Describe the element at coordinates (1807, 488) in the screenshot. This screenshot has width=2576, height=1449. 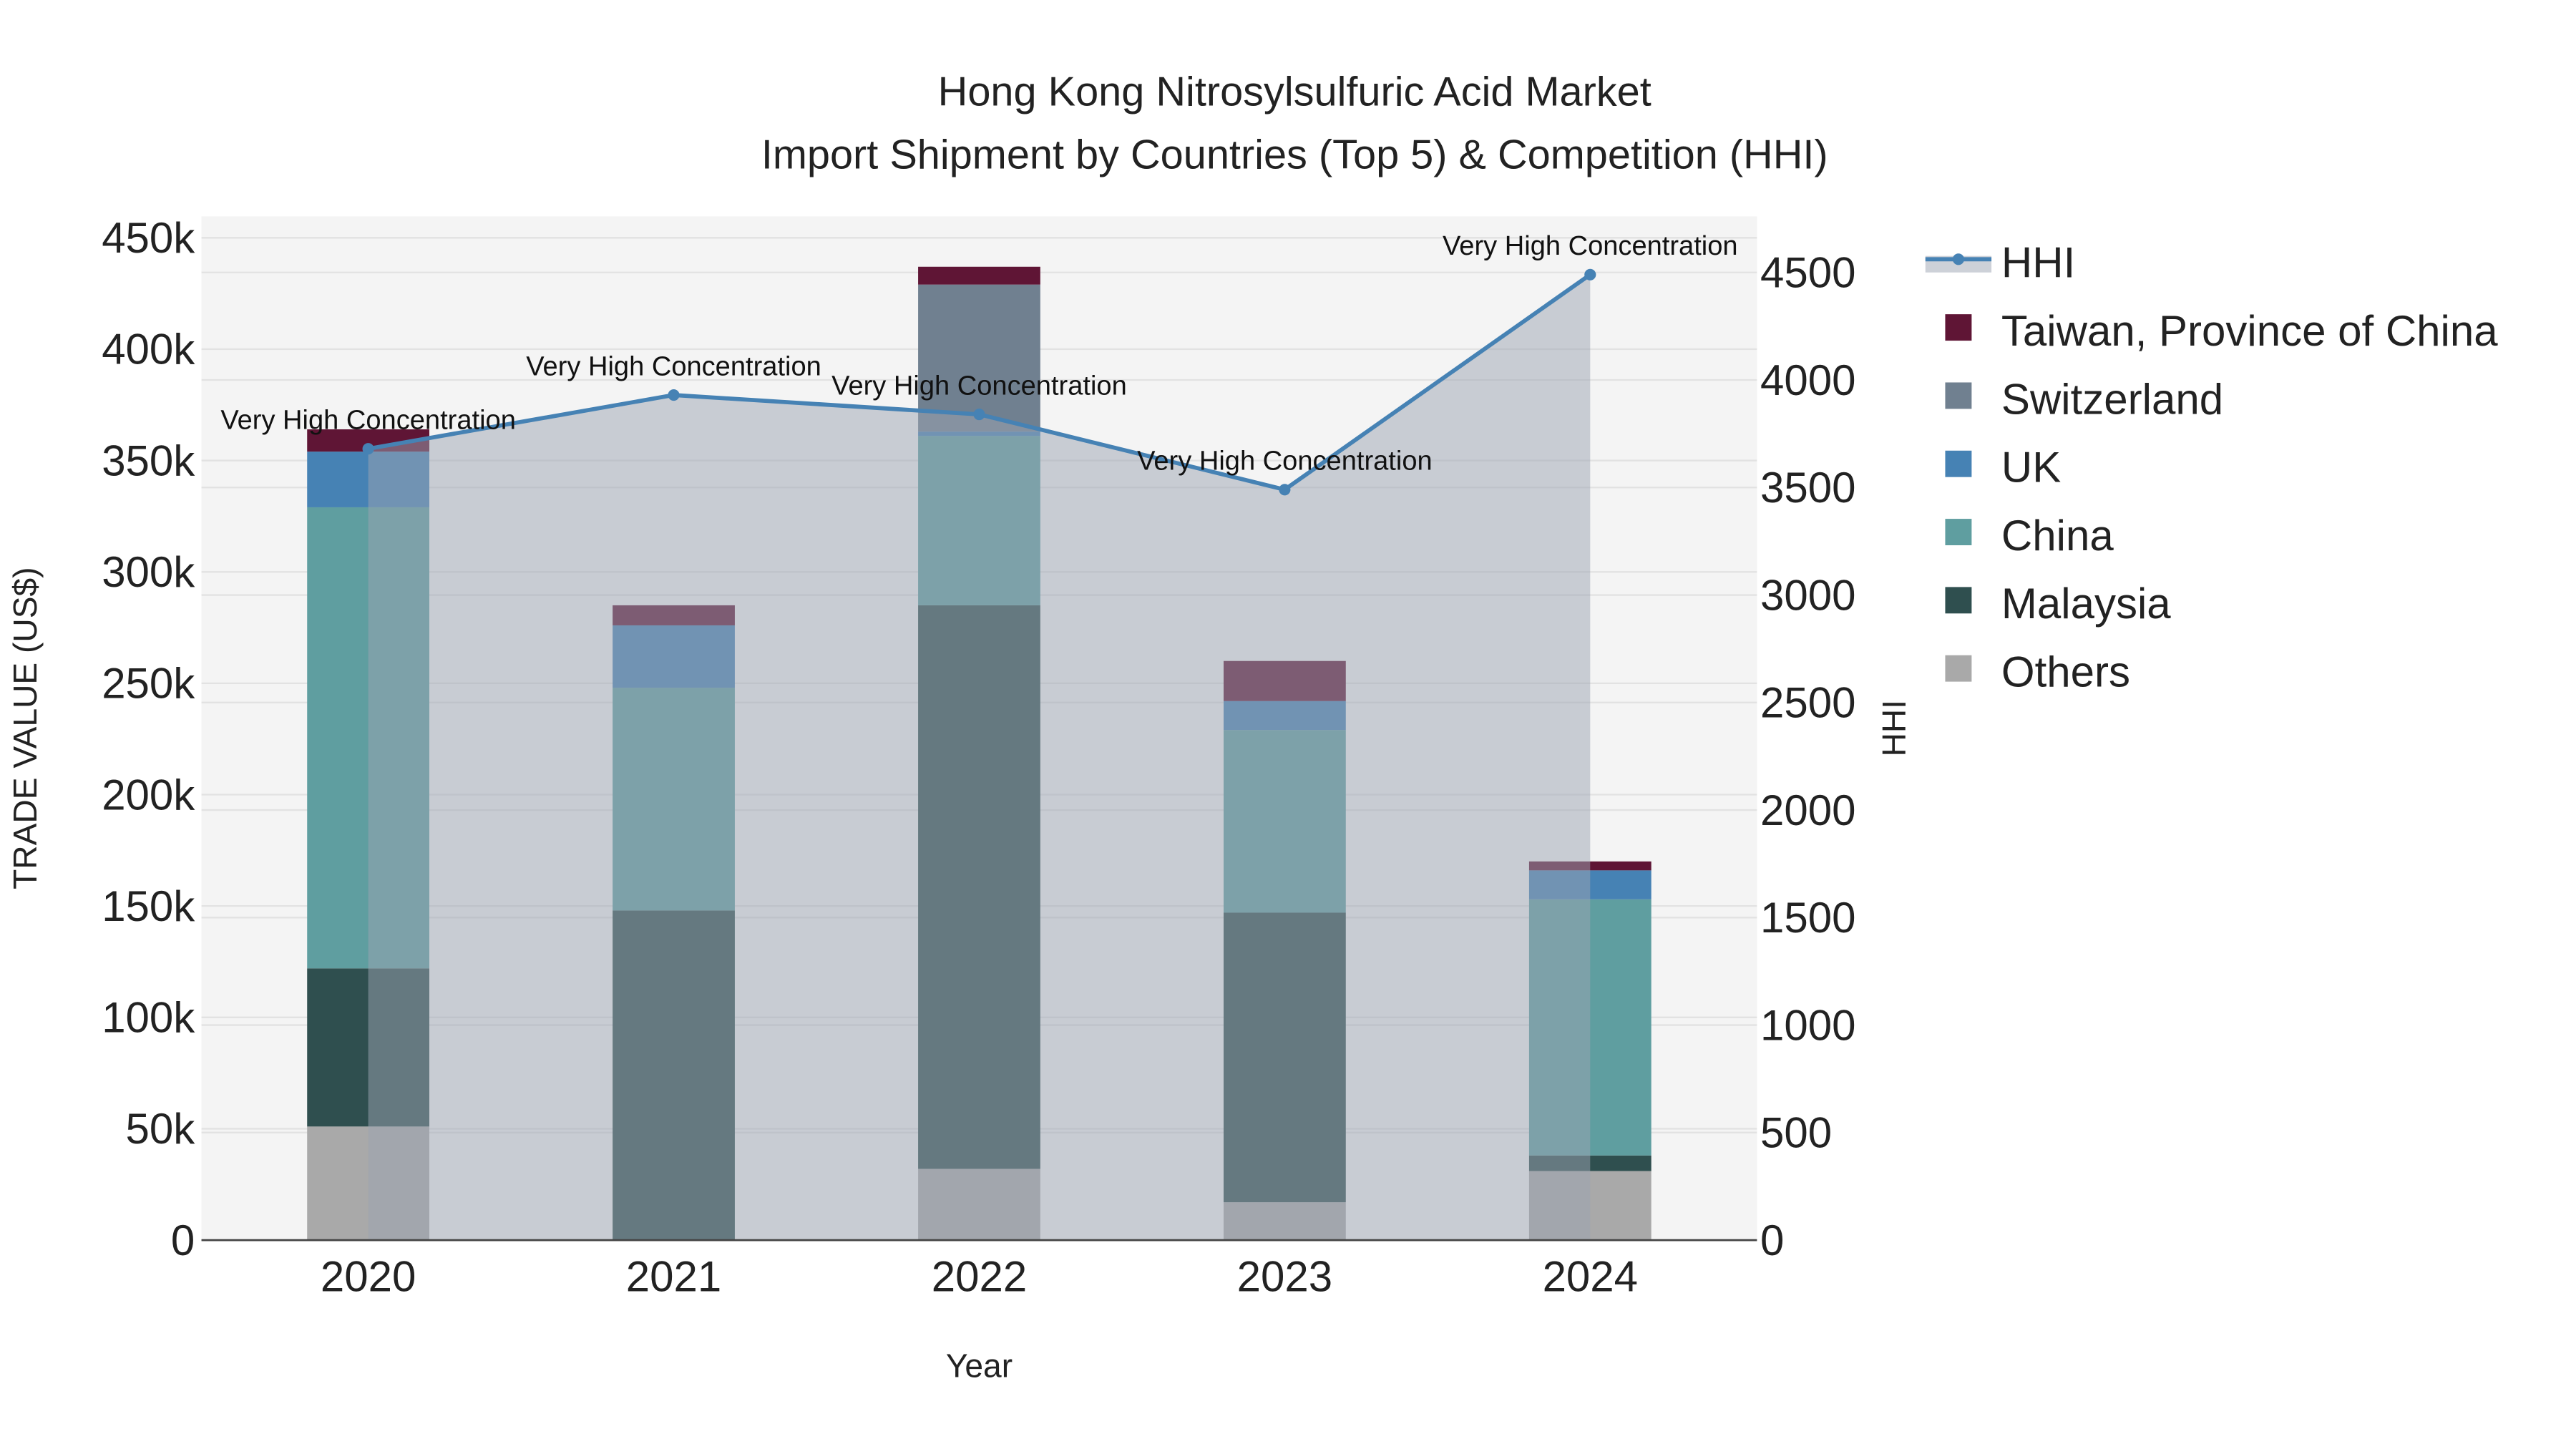
I see `y2-tick-label: 3500` at that location.